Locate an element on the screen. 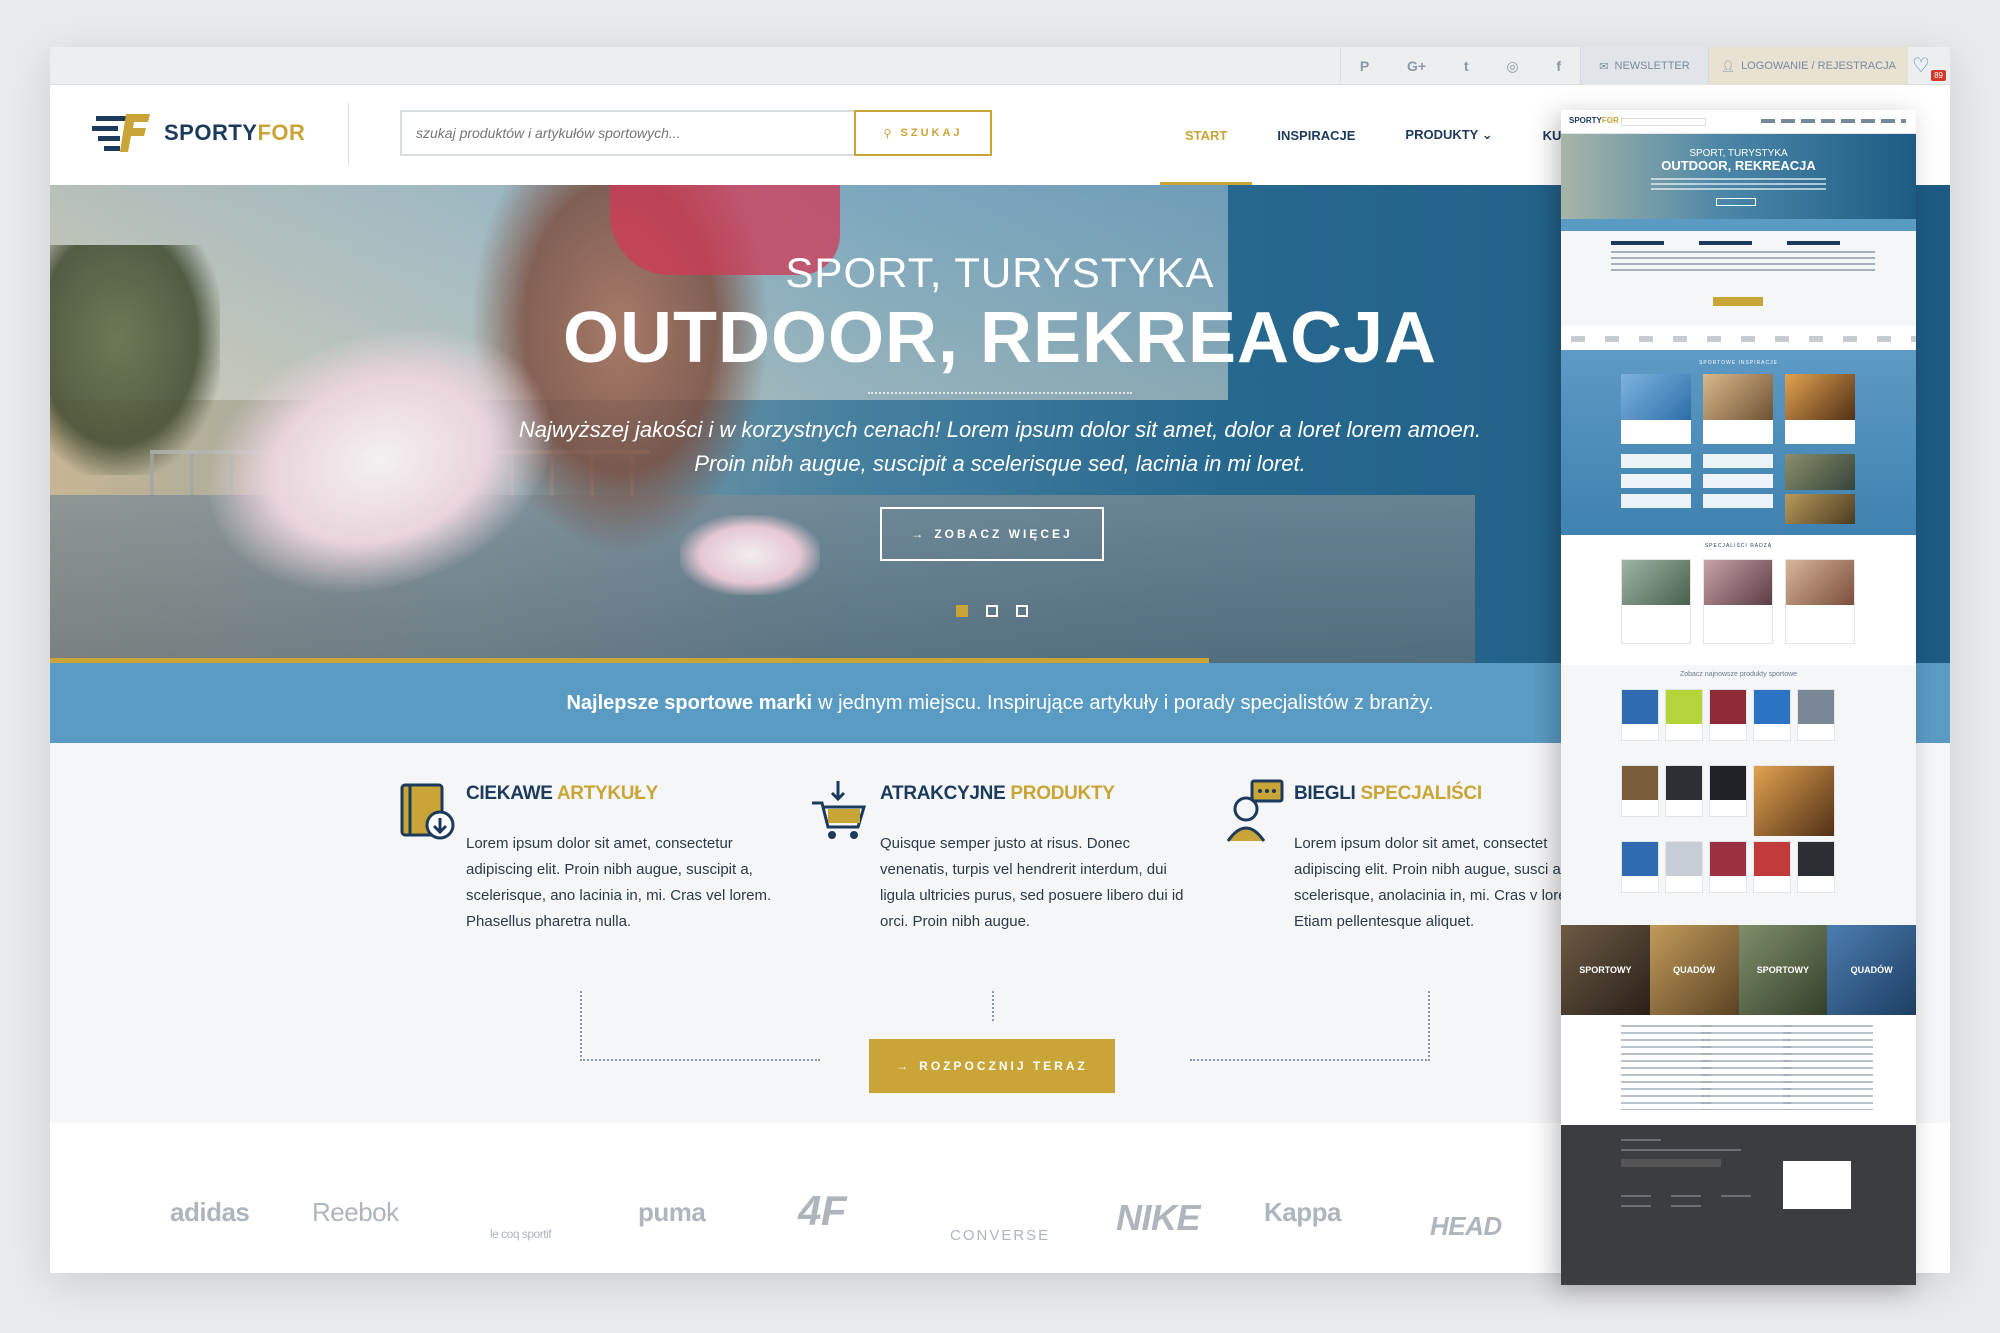 The width and height of the screenshot is (2000, 1333). preview-banners: SPORTOWY QUADÓW SPORTOWY QUADÓW is located at coordinates (1738, 970).